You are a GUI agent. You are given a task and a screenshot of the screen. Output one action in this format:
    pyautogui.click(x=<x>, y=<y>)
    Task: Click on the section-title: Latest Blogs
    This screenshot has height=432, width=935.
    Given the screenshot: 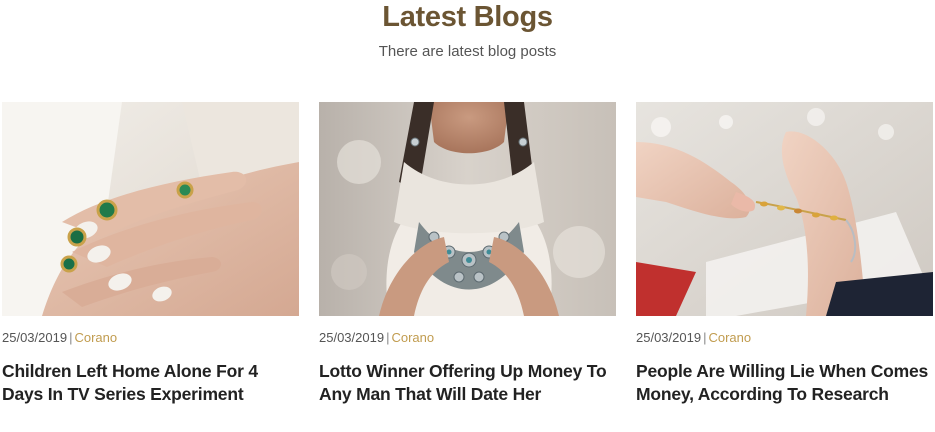 What is the action you would take?
    pyautogui.click(x=467, y=17)
    